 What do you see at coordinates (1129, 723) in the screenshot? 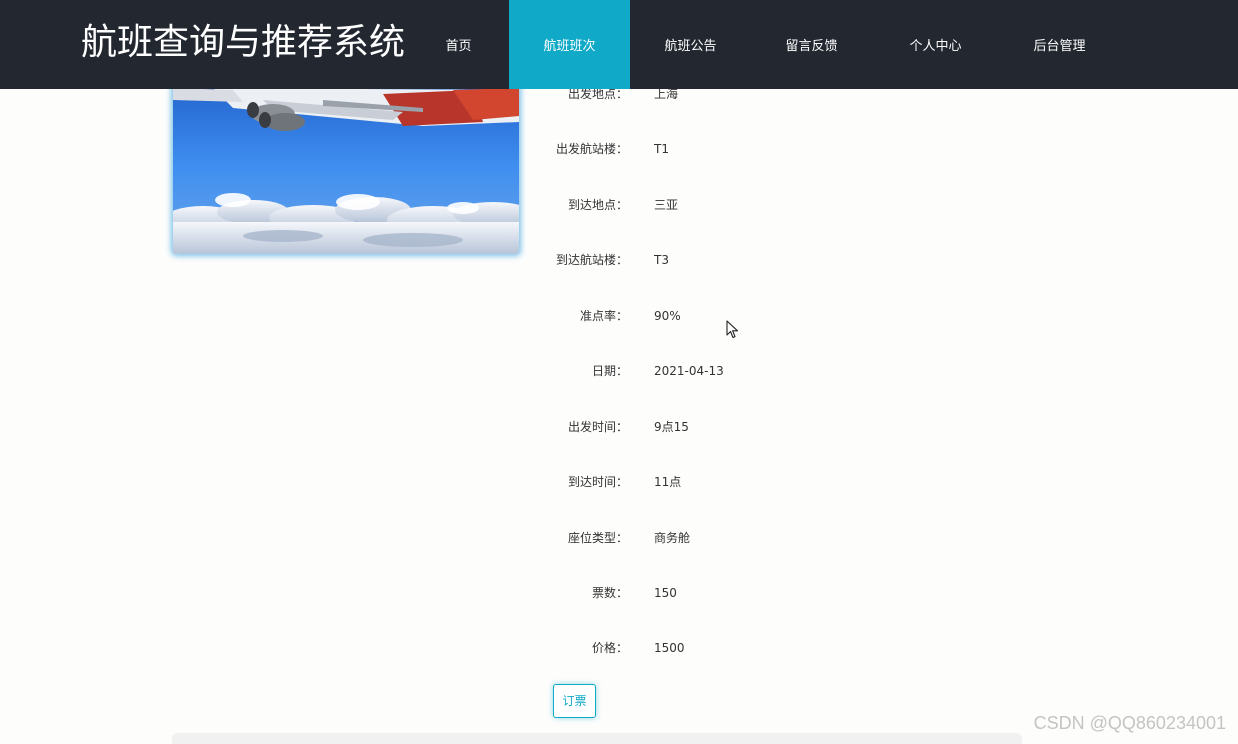
I see `watermark: CSDN @QQ860234001` at bounding box center [1129, 723].